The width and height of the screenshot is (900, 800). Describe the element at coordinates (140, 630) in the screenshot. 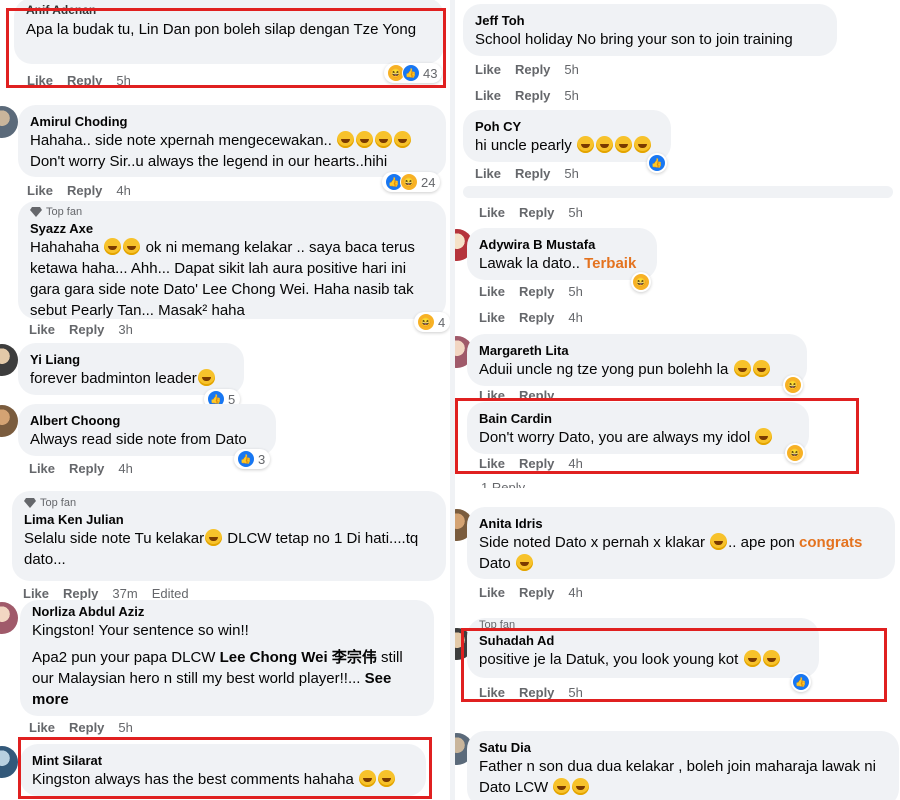

I see `comment-text: Kingston! Your sentence so win!!` at that location.